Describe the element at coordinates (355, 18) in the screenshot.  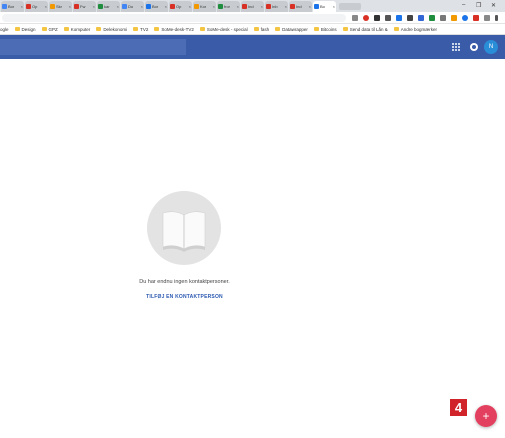
I see `star-icon` at that location.